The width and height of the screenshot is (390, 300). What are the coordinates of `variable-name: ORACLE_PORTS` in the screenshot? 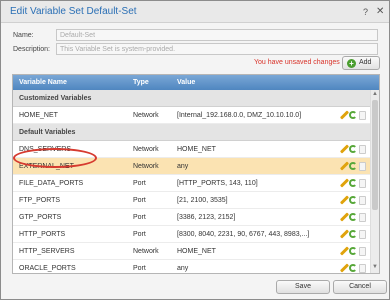 It's located at (47, 268).